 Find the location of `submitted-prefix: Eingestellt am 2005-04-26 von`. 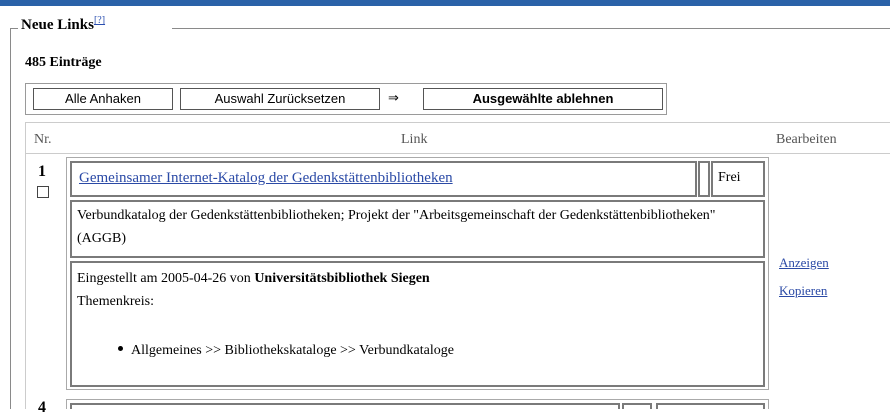

submitted-prefix: Eingestellt am 2005-04-26 von is located at coordinates (164, 278).